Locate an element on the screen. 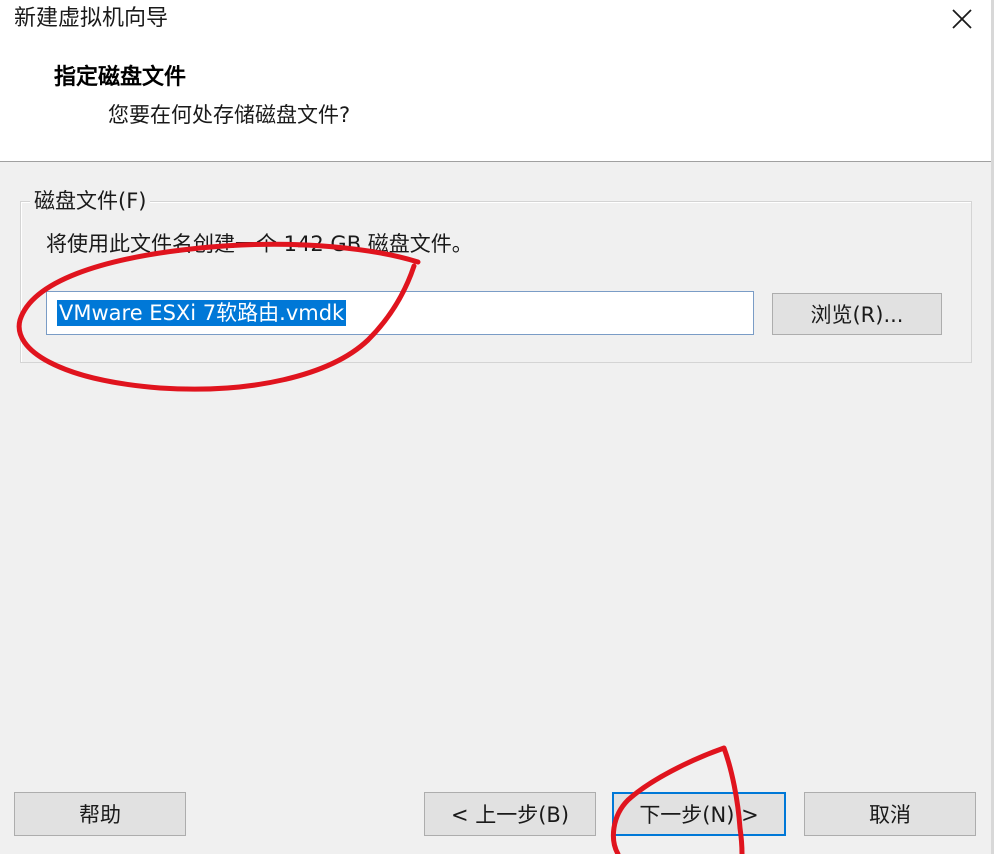 This screenshot has width=994, height=854. next-button: 下一步(N) > is located at coordinates (699, 814).